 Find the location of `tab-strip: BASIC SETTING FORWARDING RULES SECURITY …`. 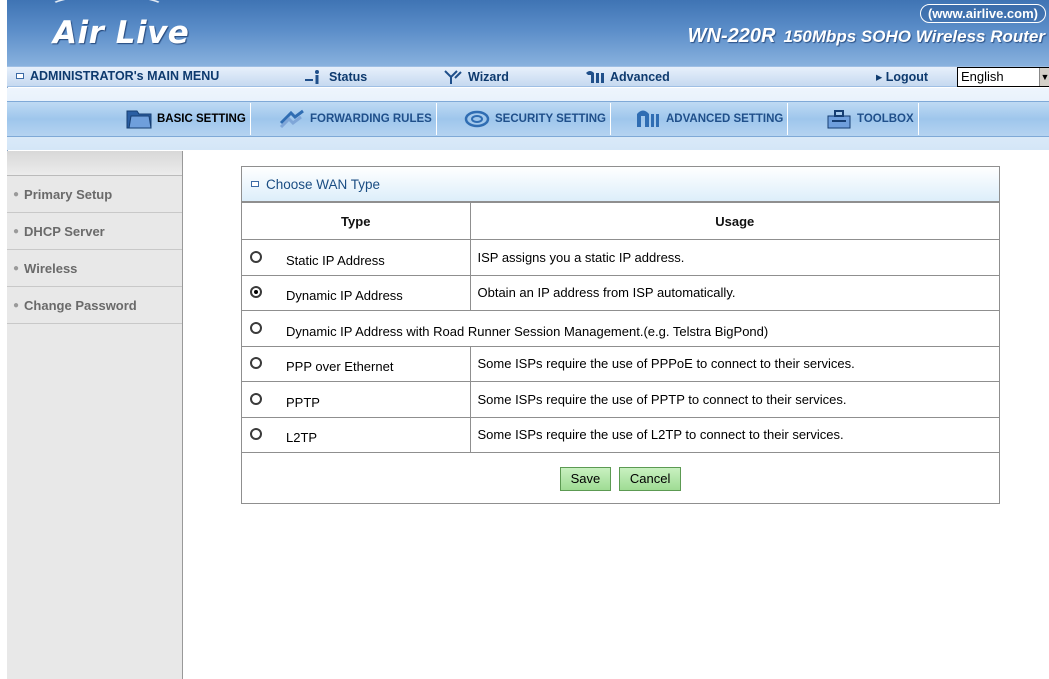

tab-strip: BASIC SETTING FORWARDING RULES SECURITY … is located at coordinates (528, 119).